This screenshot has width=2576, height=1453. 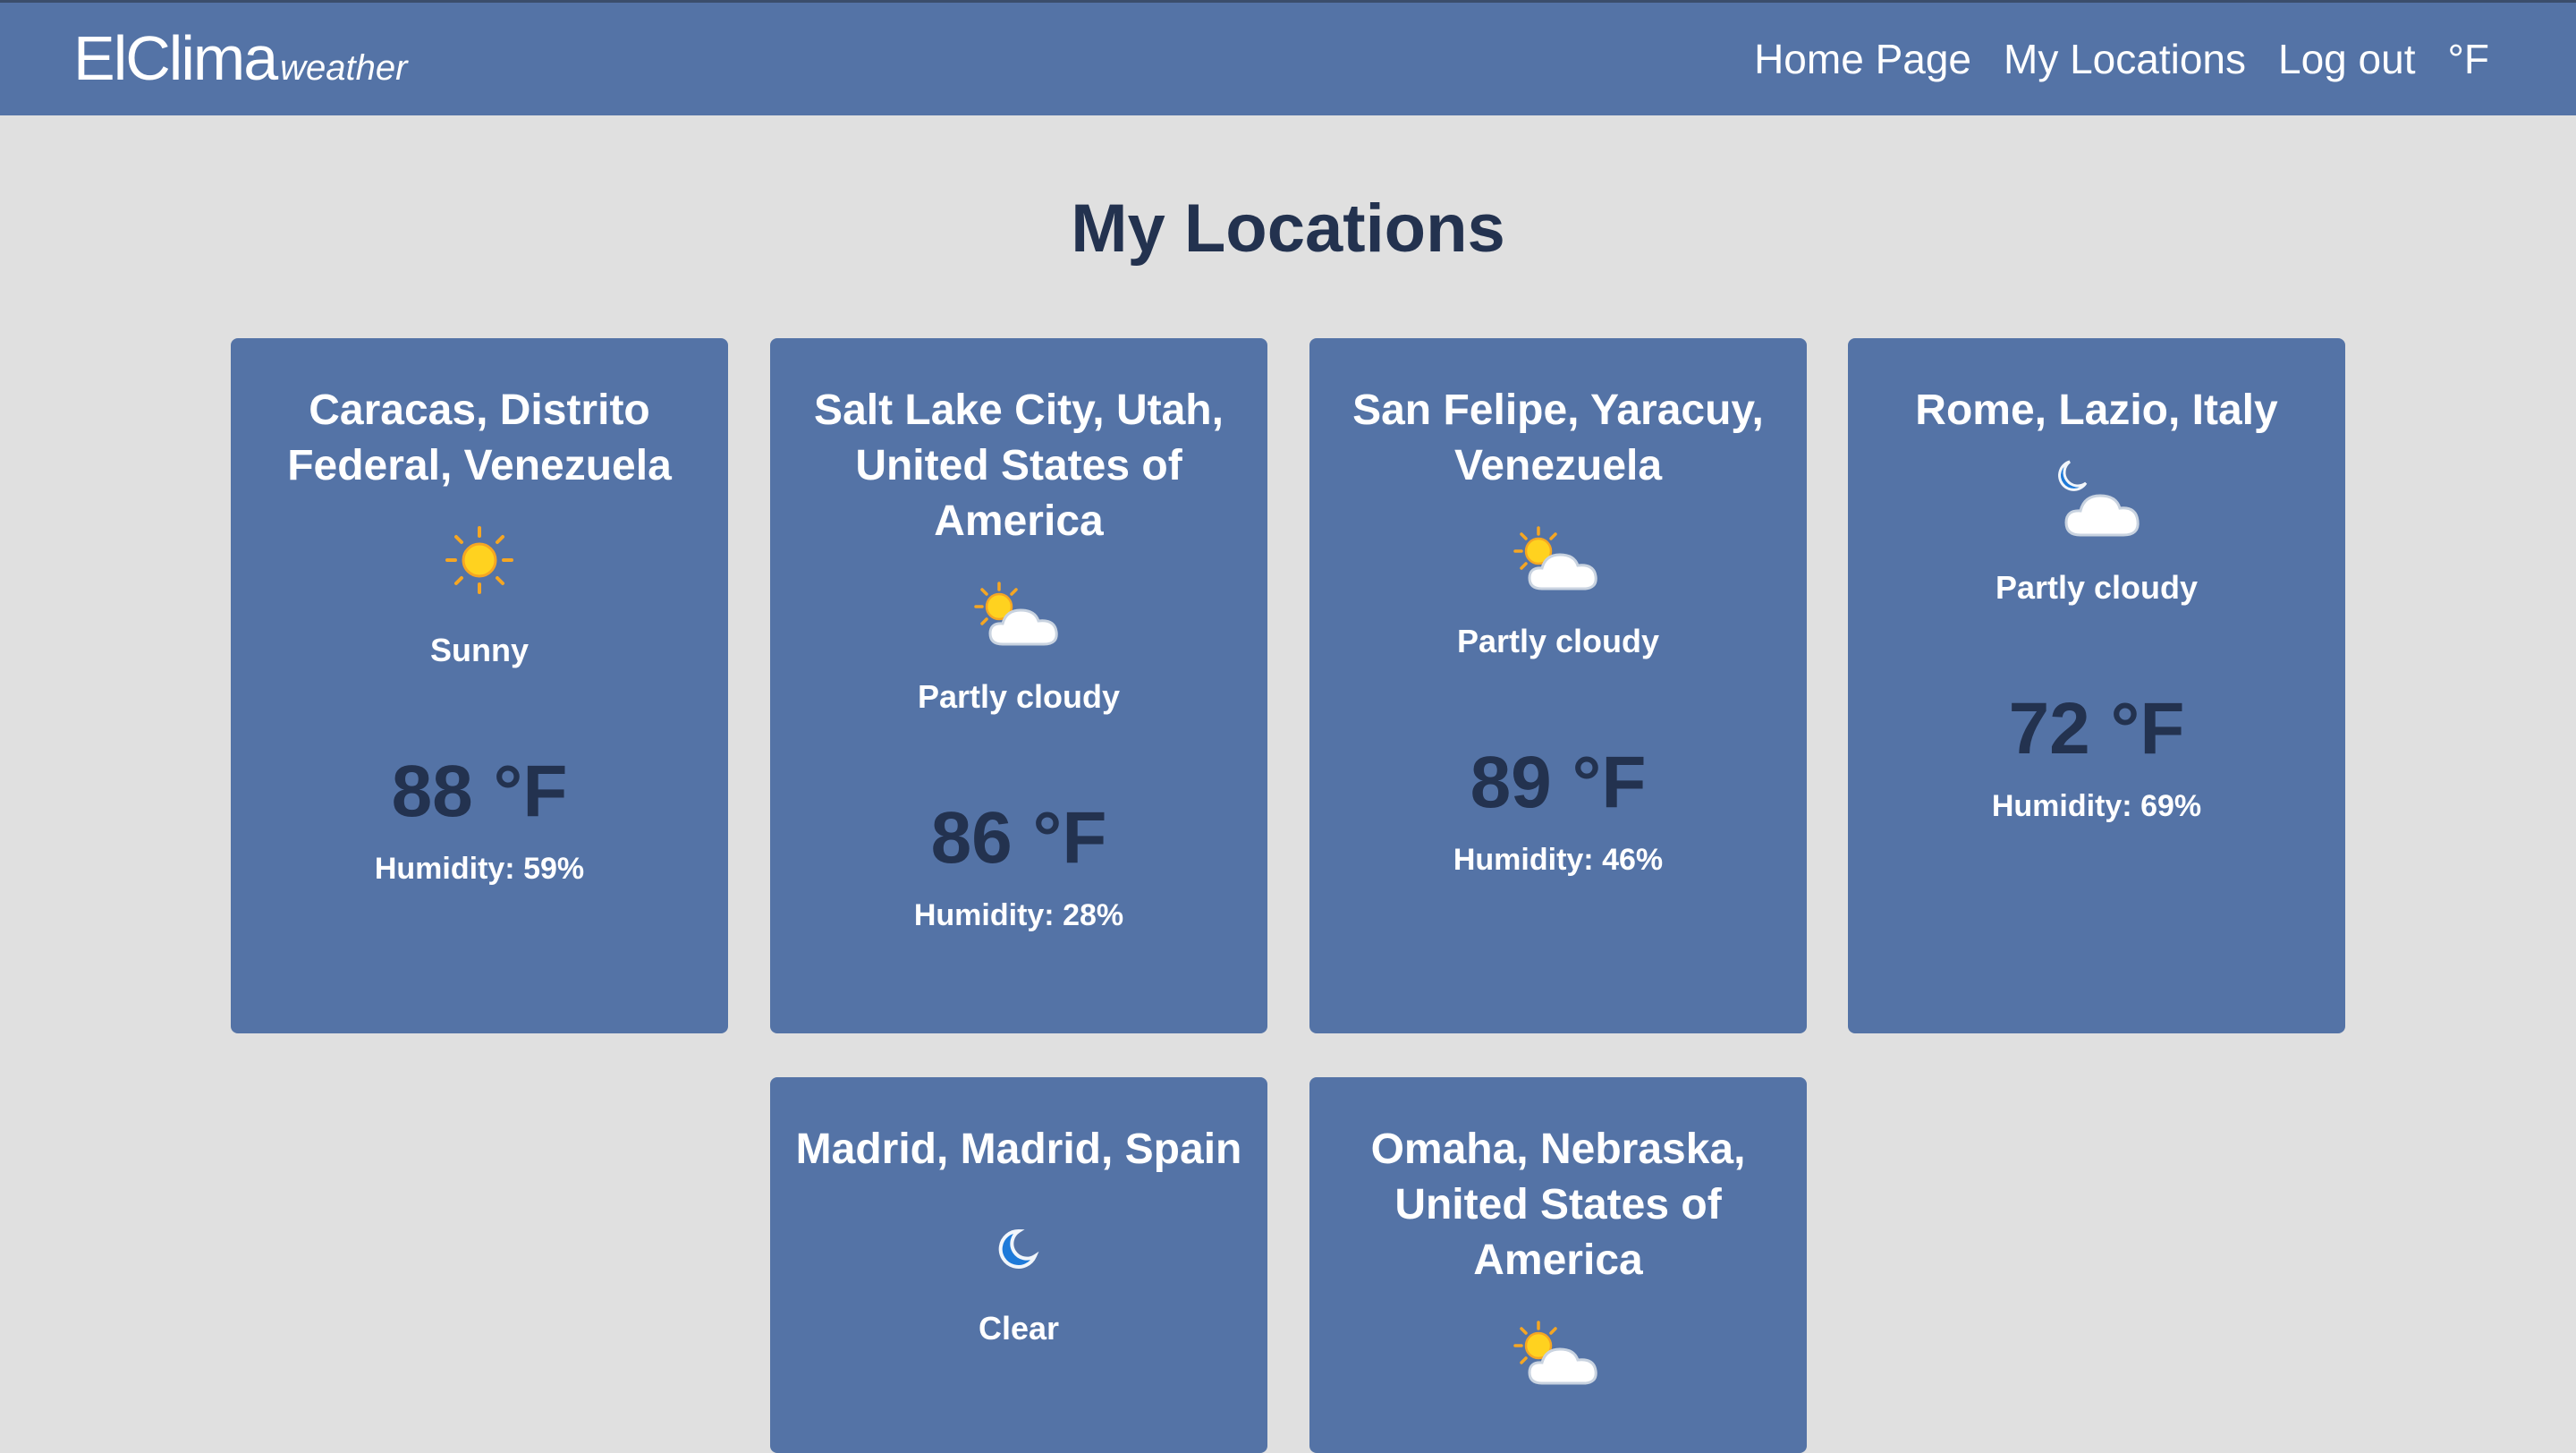 What do you see at coordinates (479, 438) in the screenshot?
I see `location-name: Caracas, Distrito Federal, Venezuela` at bounding box center [479, 438].